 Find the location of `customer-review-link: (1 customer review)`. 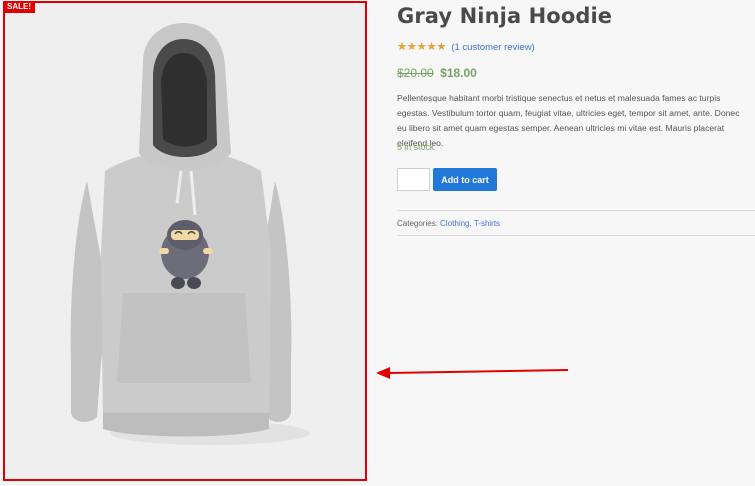

customer-review-link: (1 customer review) is located at coordinates (492, 47).